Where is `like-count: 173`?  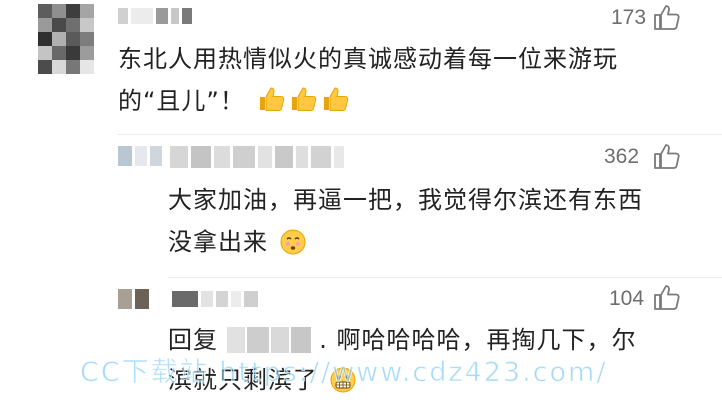
like-count: 173 is located at coordinates (629, 17).